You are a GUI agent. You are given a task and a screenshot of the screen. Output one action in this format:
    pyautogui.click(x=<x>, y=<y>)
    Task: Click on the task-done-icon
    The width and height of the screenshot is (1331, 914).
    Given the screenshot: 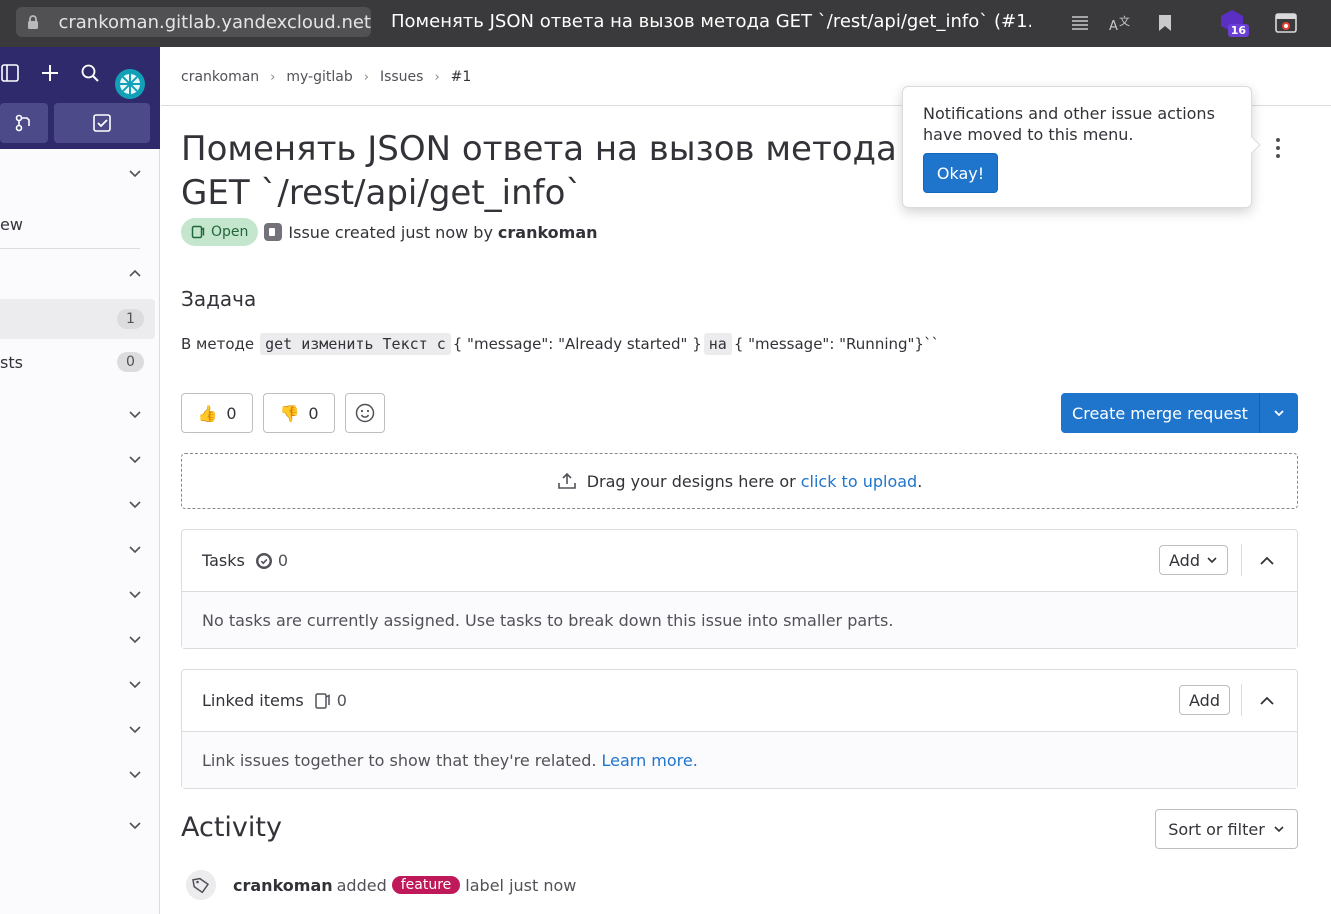 What is the action you would take?
    pyautogui.click(x=263, y=560)
    